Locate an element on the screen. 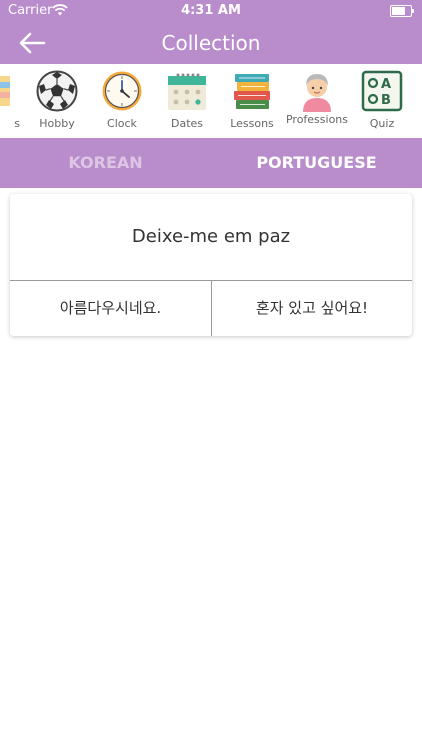  category-item-clock: Clock is located at coordinates (122, 102).